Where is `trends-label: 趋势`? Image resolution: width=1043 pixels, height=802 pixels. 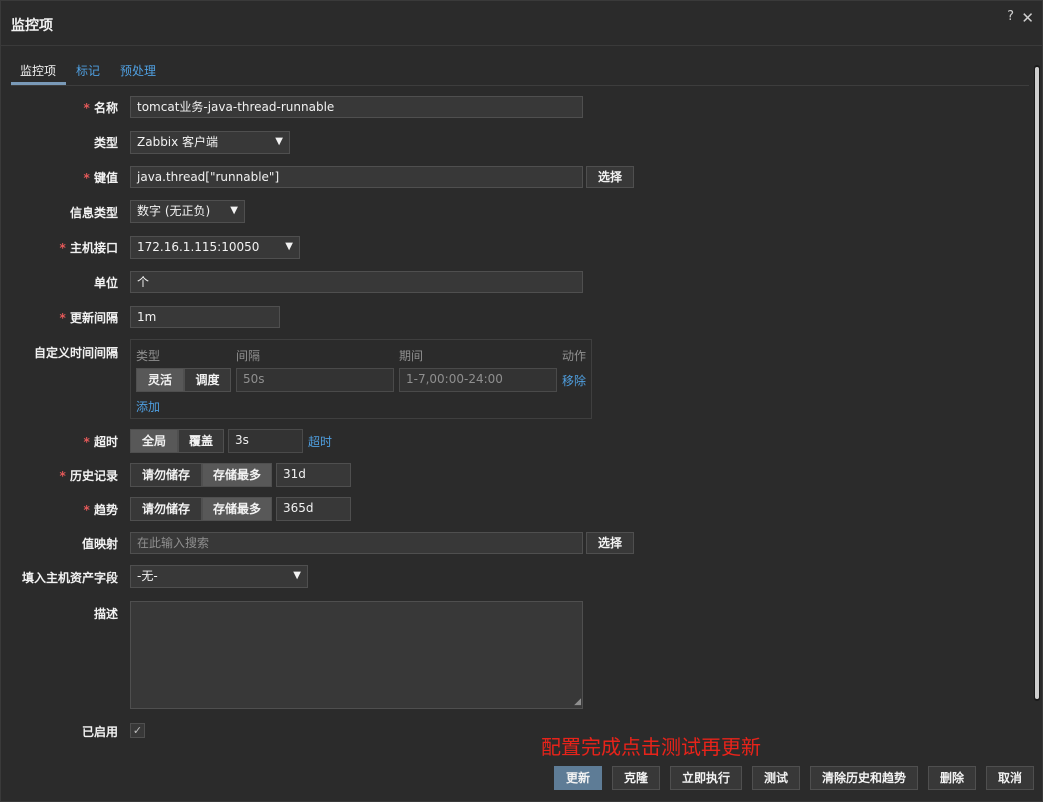
trends-label: 趋势 is located at coordinates (101, 509).